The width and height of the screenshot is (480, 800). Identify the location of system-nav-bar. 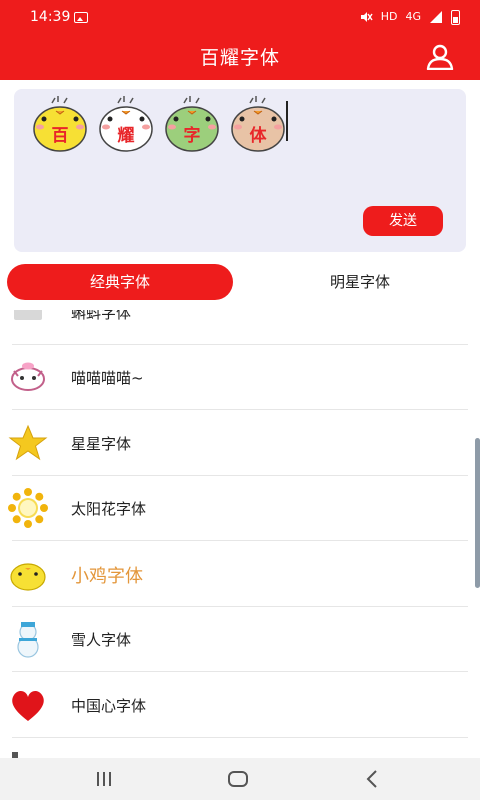
(240, 779).